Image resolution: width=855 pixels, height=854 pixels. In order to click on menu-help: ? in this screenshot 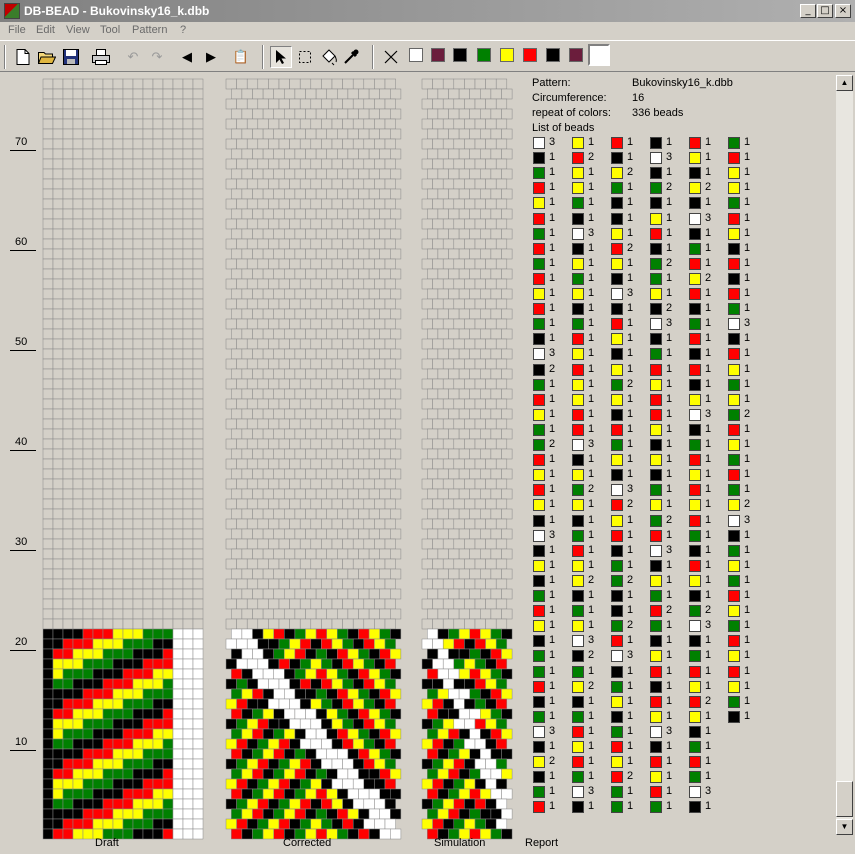, I will do `click(183, 30)`.